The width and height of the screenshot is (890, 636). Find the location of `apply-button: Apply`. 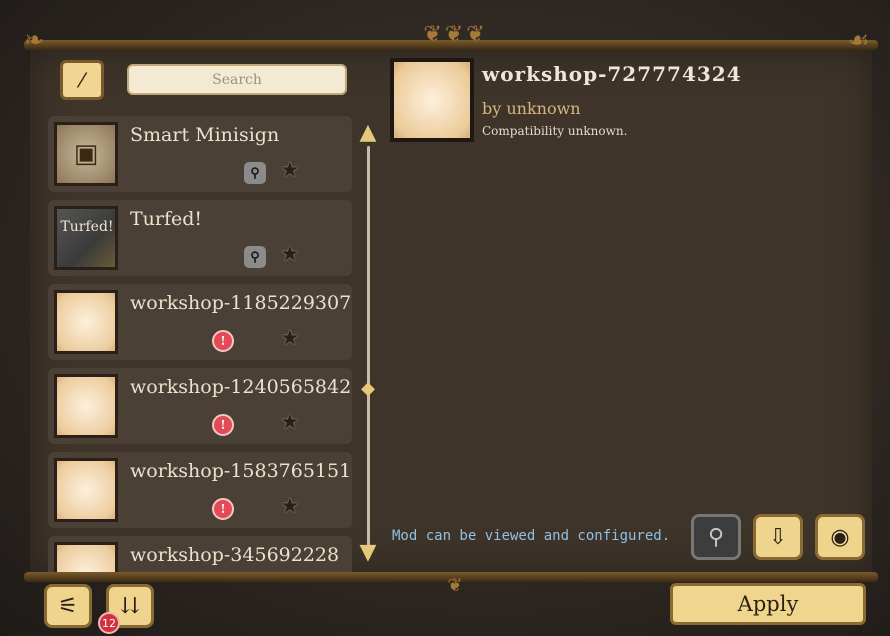

apply-button: Apply is located at coordinates (768, 604).